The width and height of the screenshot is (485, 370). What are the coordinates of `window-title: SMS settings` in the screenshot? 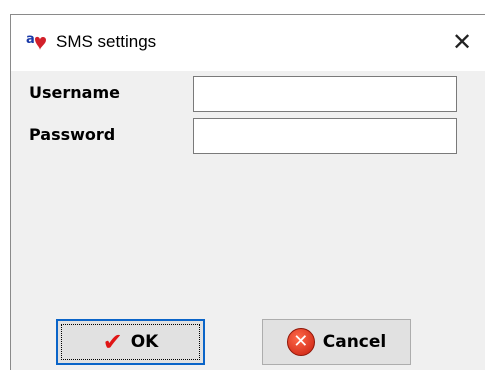 It's located at (106, 41).